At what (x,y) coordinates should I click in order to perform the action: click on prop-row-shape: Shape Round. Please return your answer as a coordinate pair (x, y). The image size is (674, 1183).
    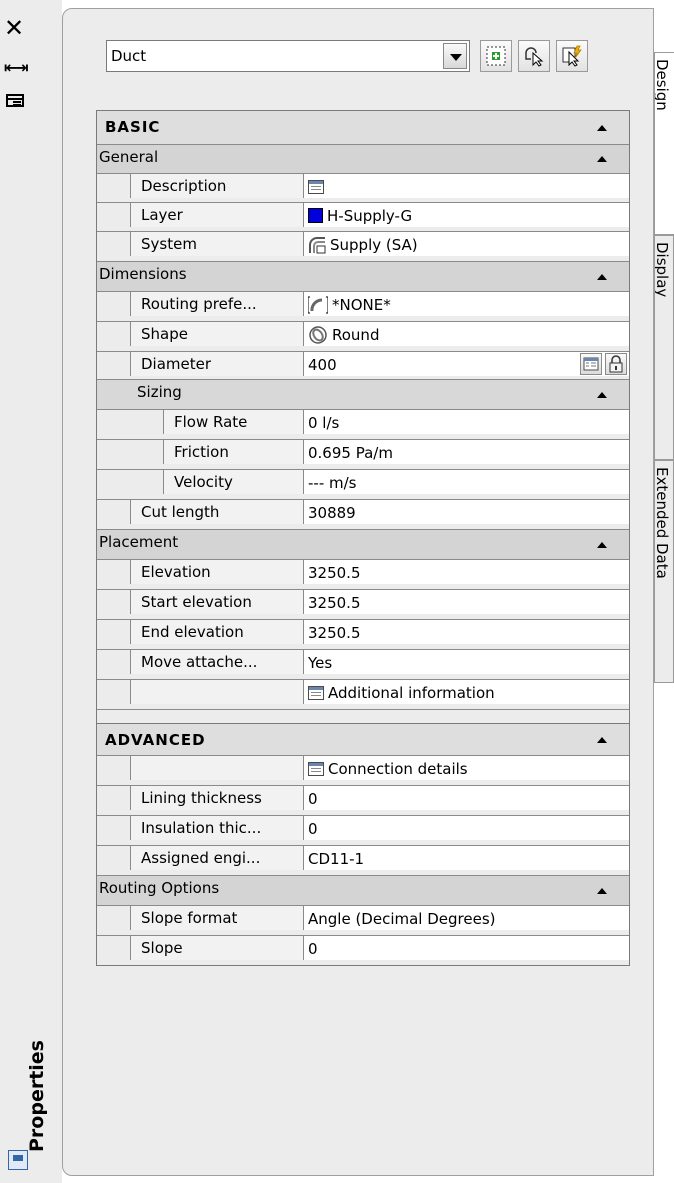
    Looking at the image, I should click on (363, 336).